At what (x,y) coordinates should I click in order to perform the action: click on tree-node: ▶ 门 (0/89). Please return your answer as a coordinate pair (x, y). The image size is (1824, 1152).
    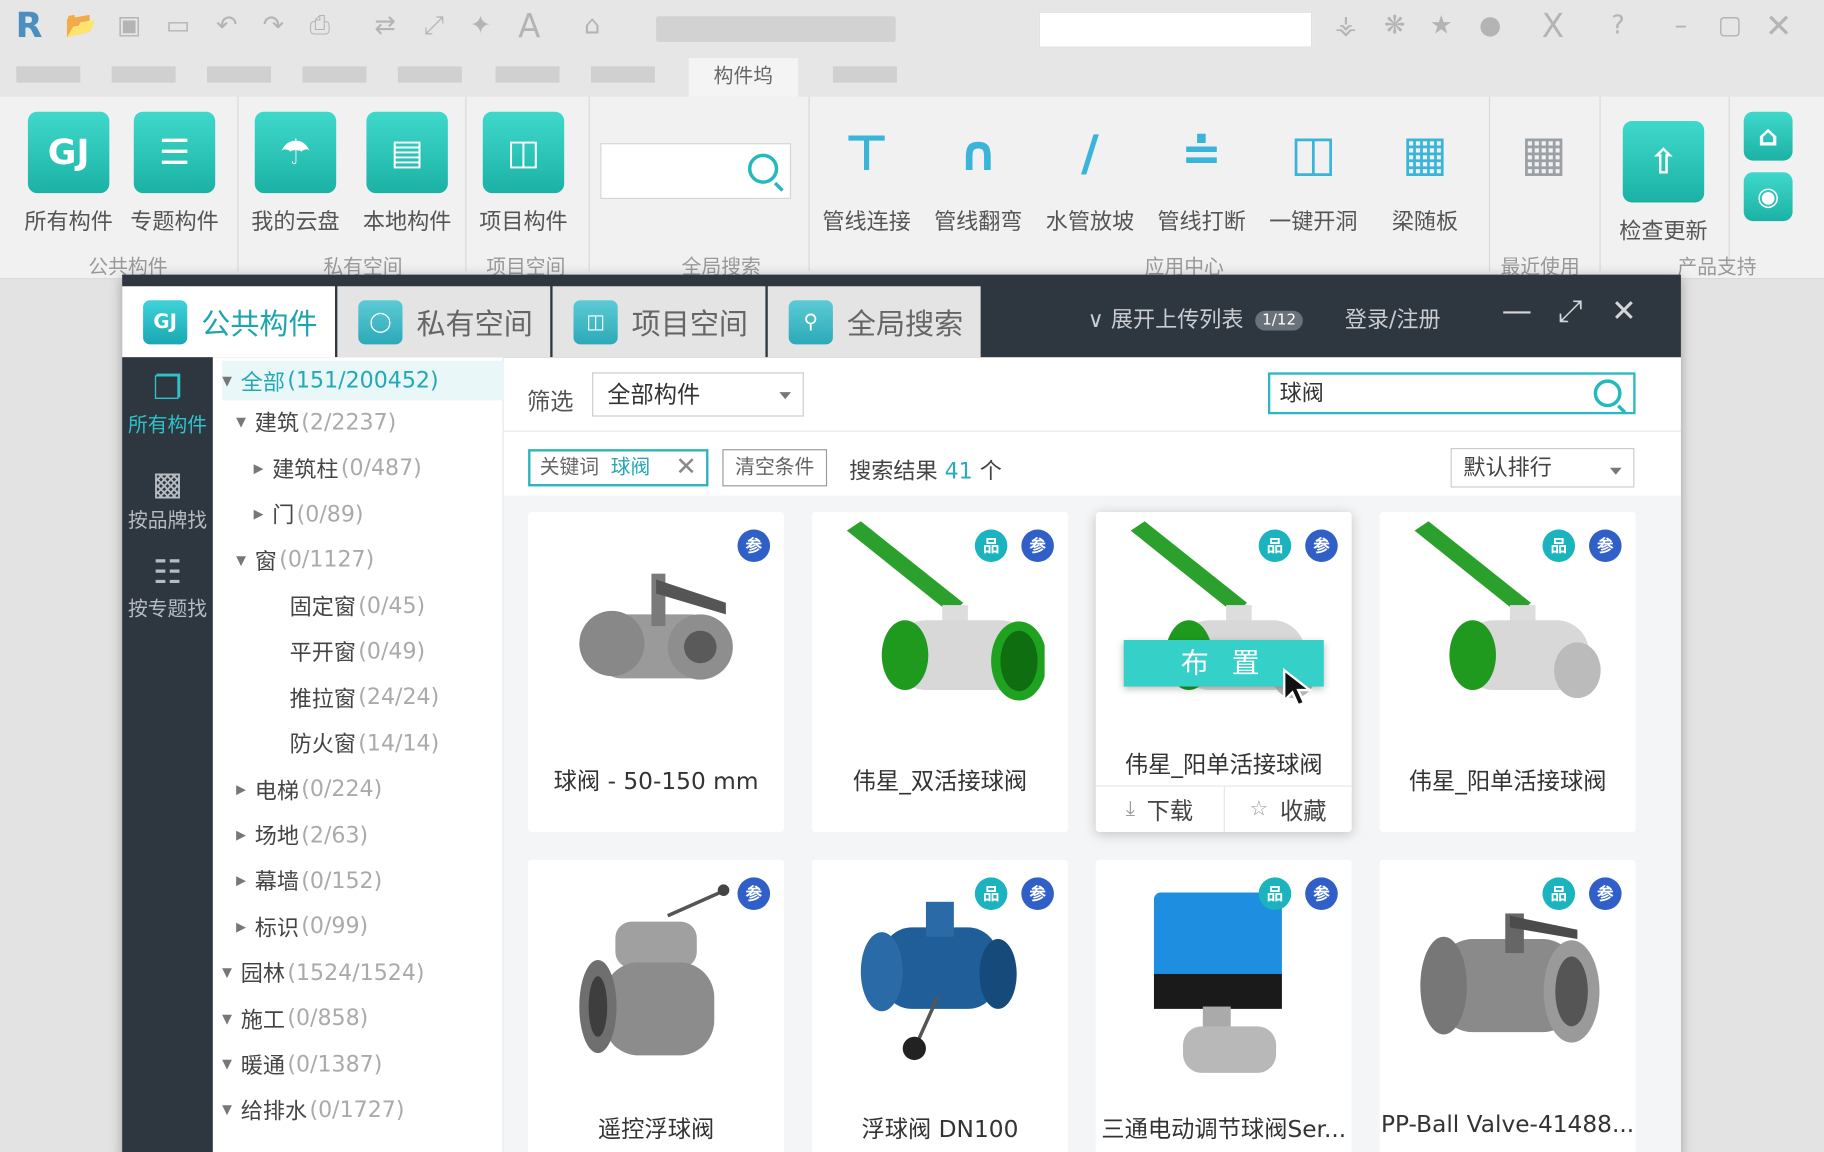
    Looking at the image, I should click on (309, 513).